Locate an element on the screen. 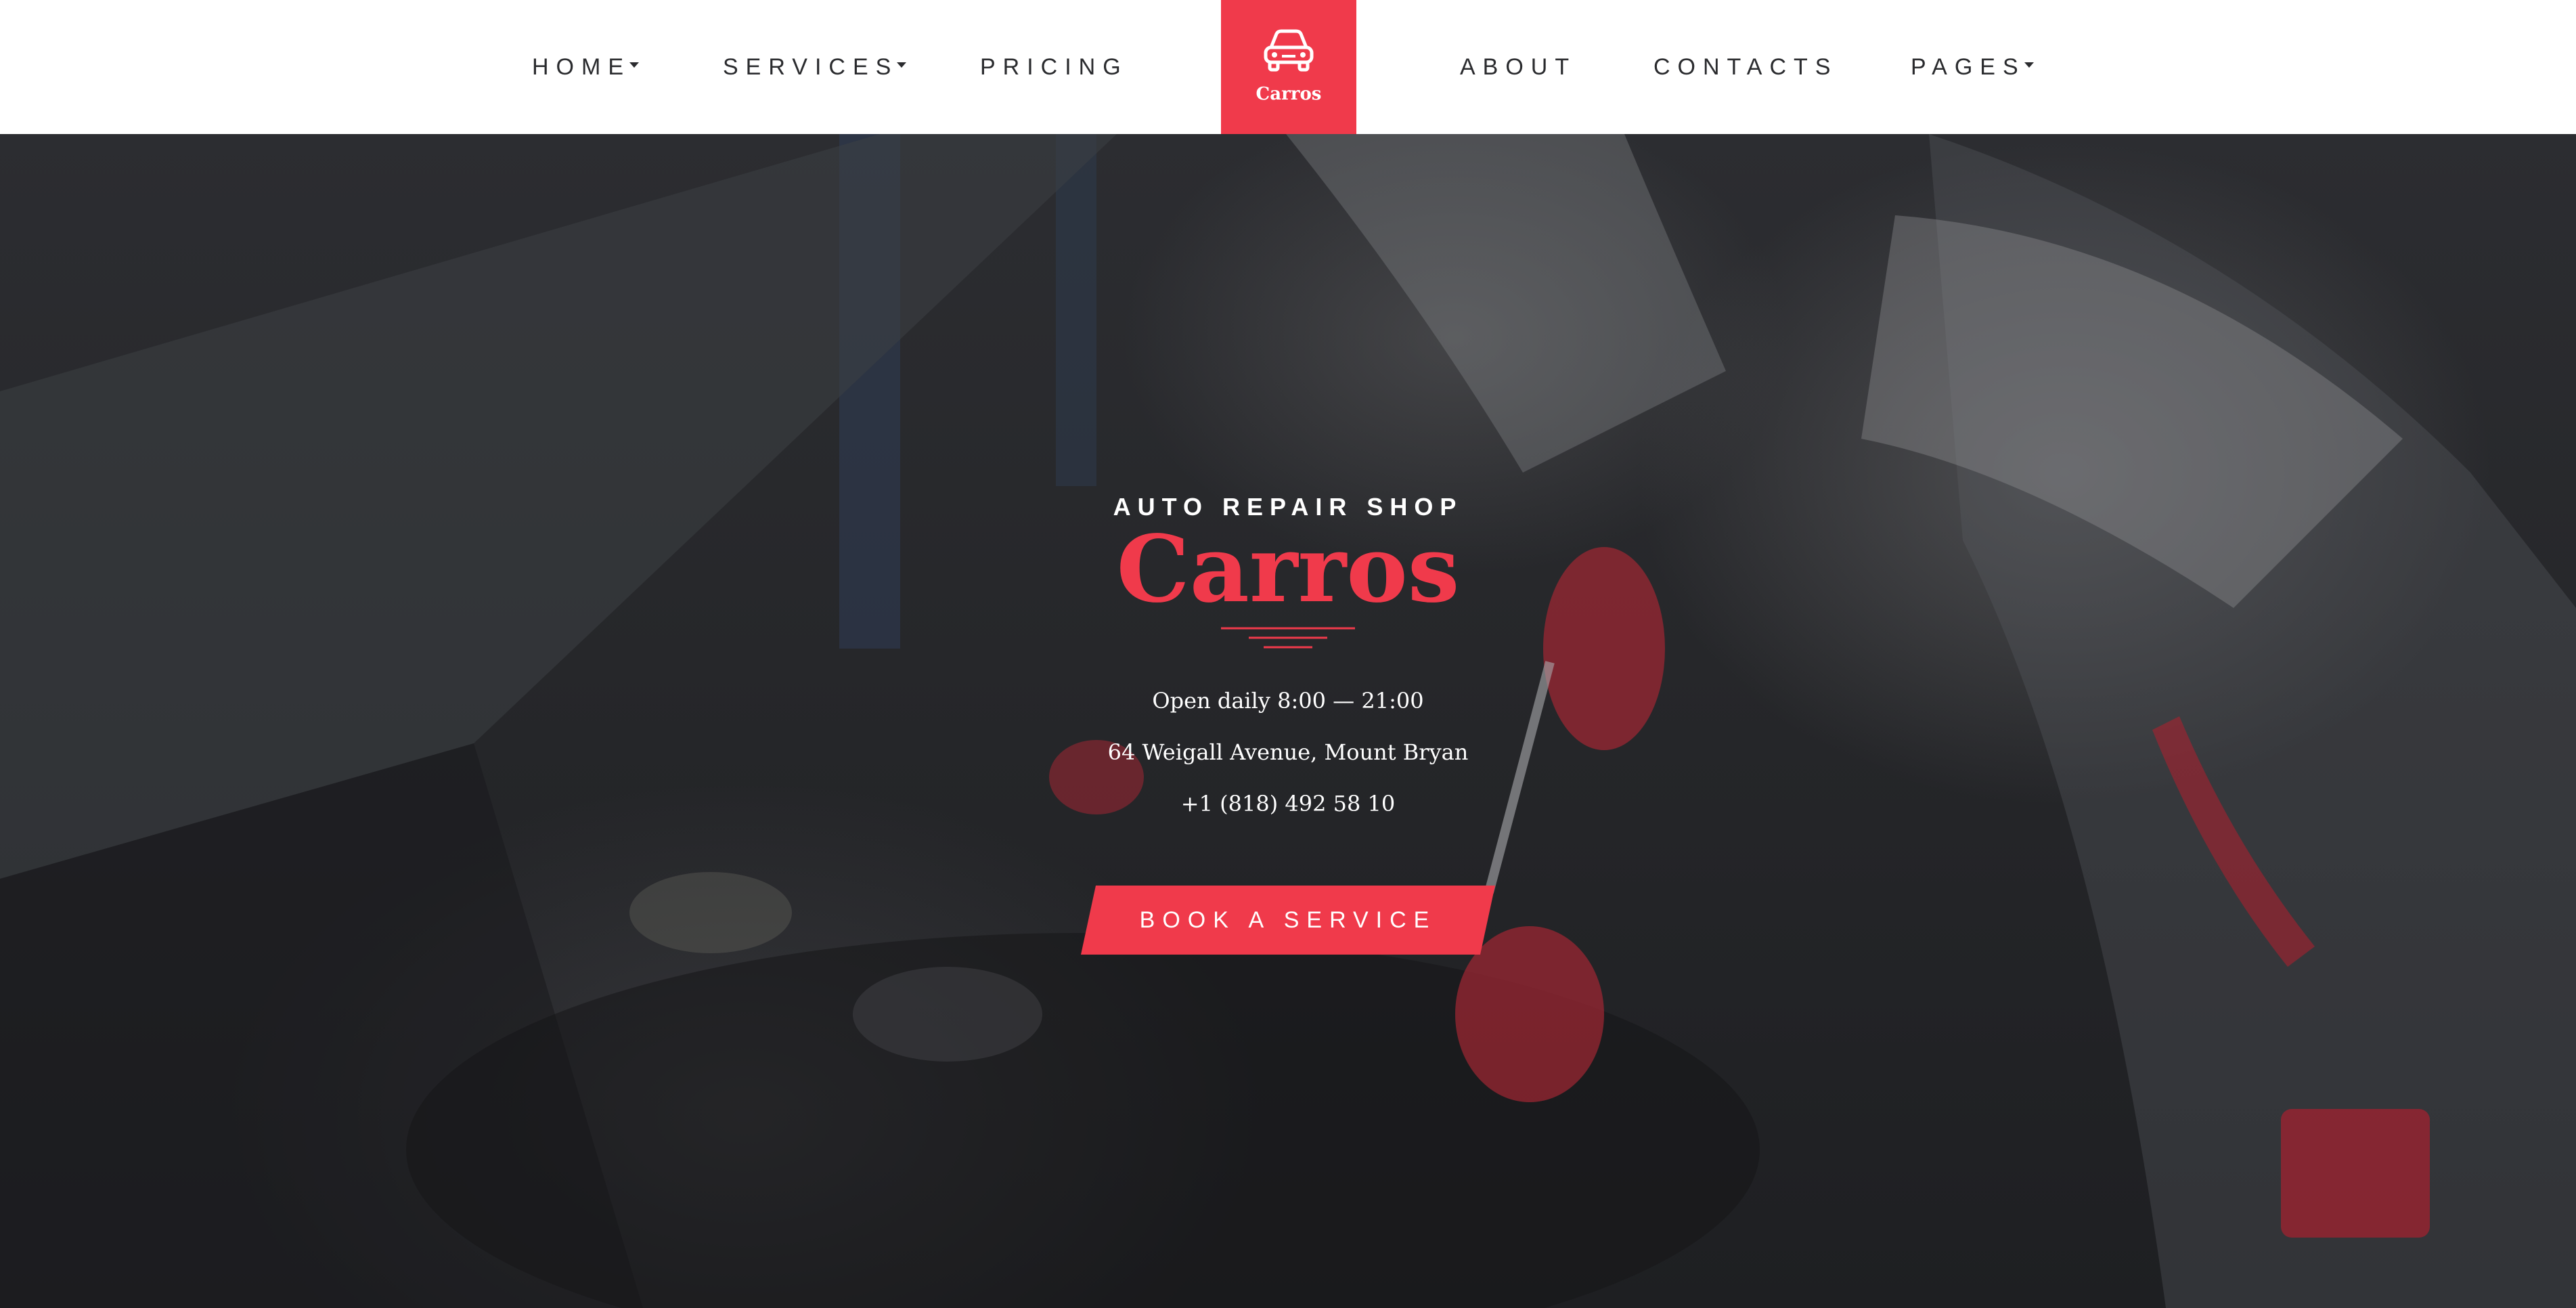 Image resolution: width=2576 pixels, height=1308 pixels. title-divider is located at coordinates (1288, 638).